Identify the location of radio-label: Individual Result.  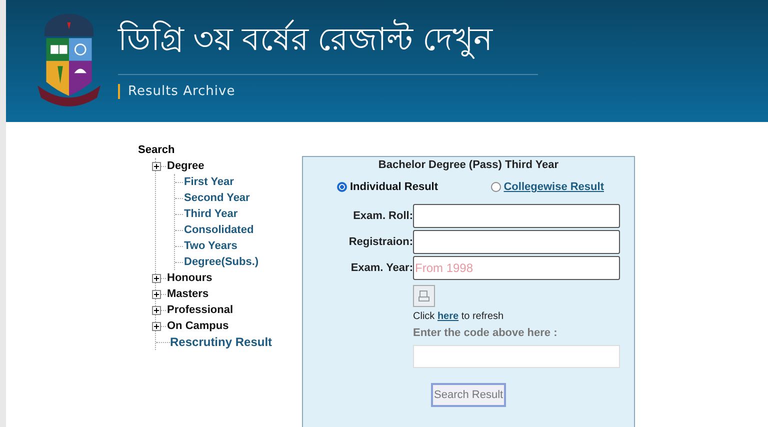
(394, 187).